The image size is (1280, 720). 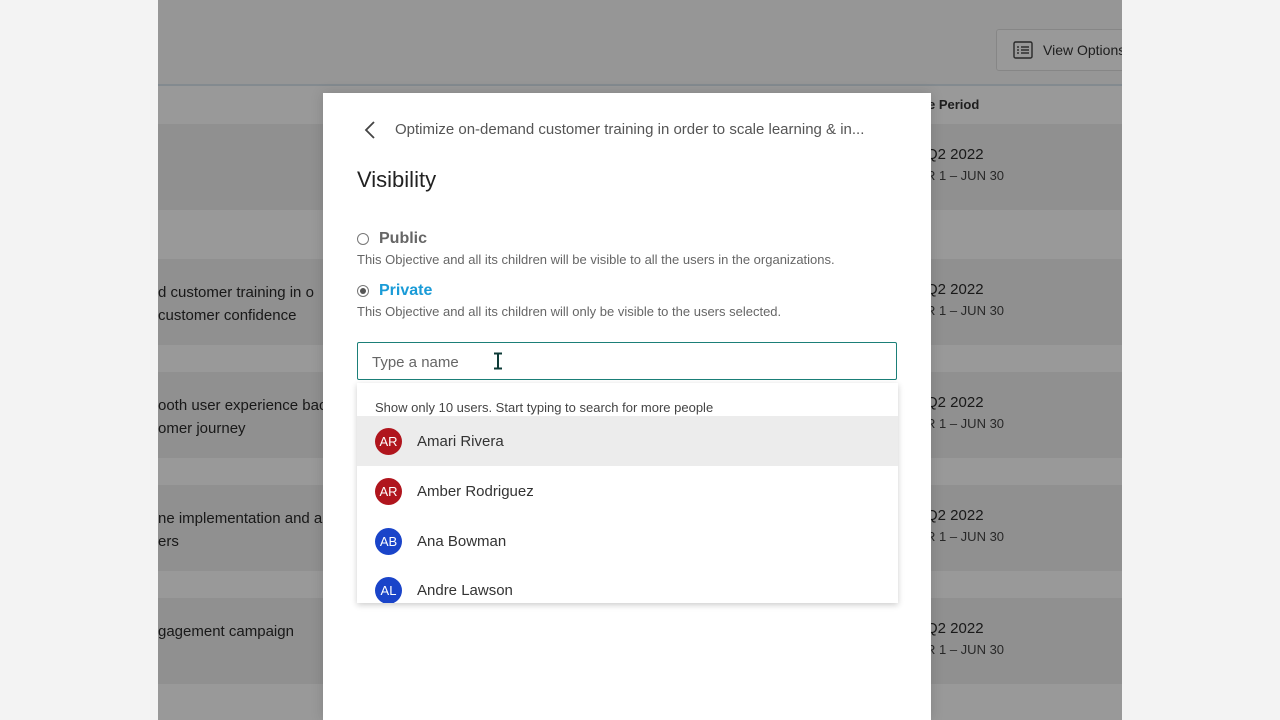 I want to click on dialog-title: Visibility, so click(x=397, y=179).